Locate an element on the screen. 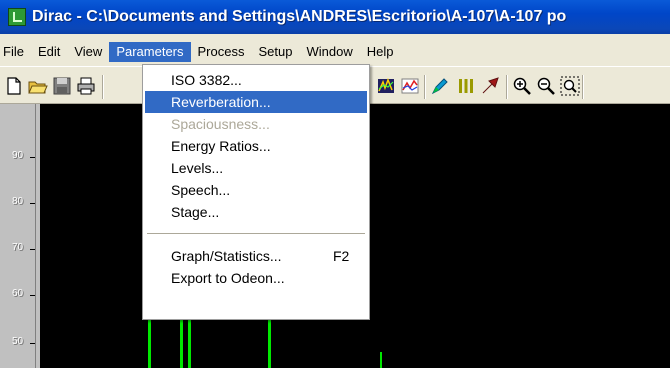  zoom-in-icon is located at coordinates (522, 86).